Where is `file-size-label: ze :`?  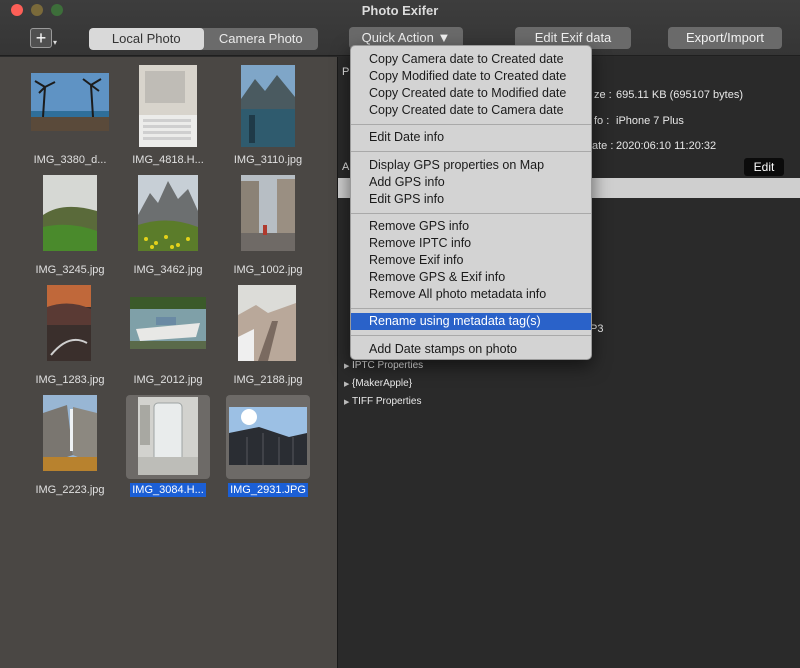 file-size-label: ze : is located at coordinates (603, 95).